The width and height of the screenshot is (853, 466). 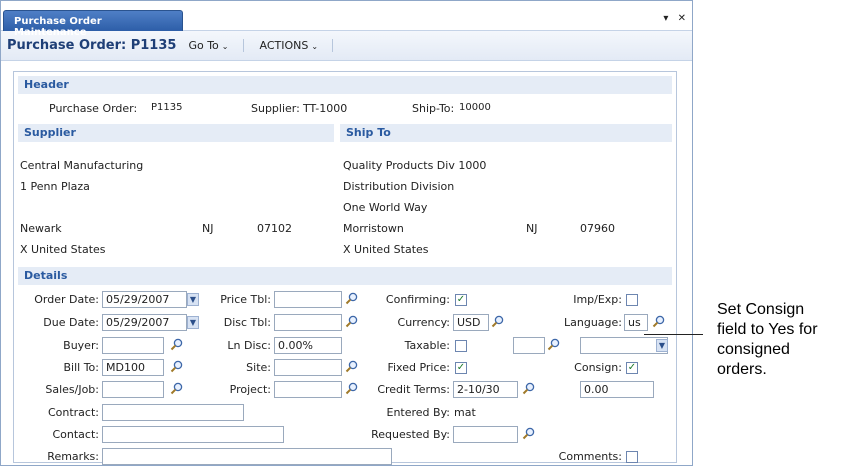 What do you see at coordinates (176, 133) in the screenshot?
I see `supplier-section-title: Supplier` at bounding box center [176, 133].